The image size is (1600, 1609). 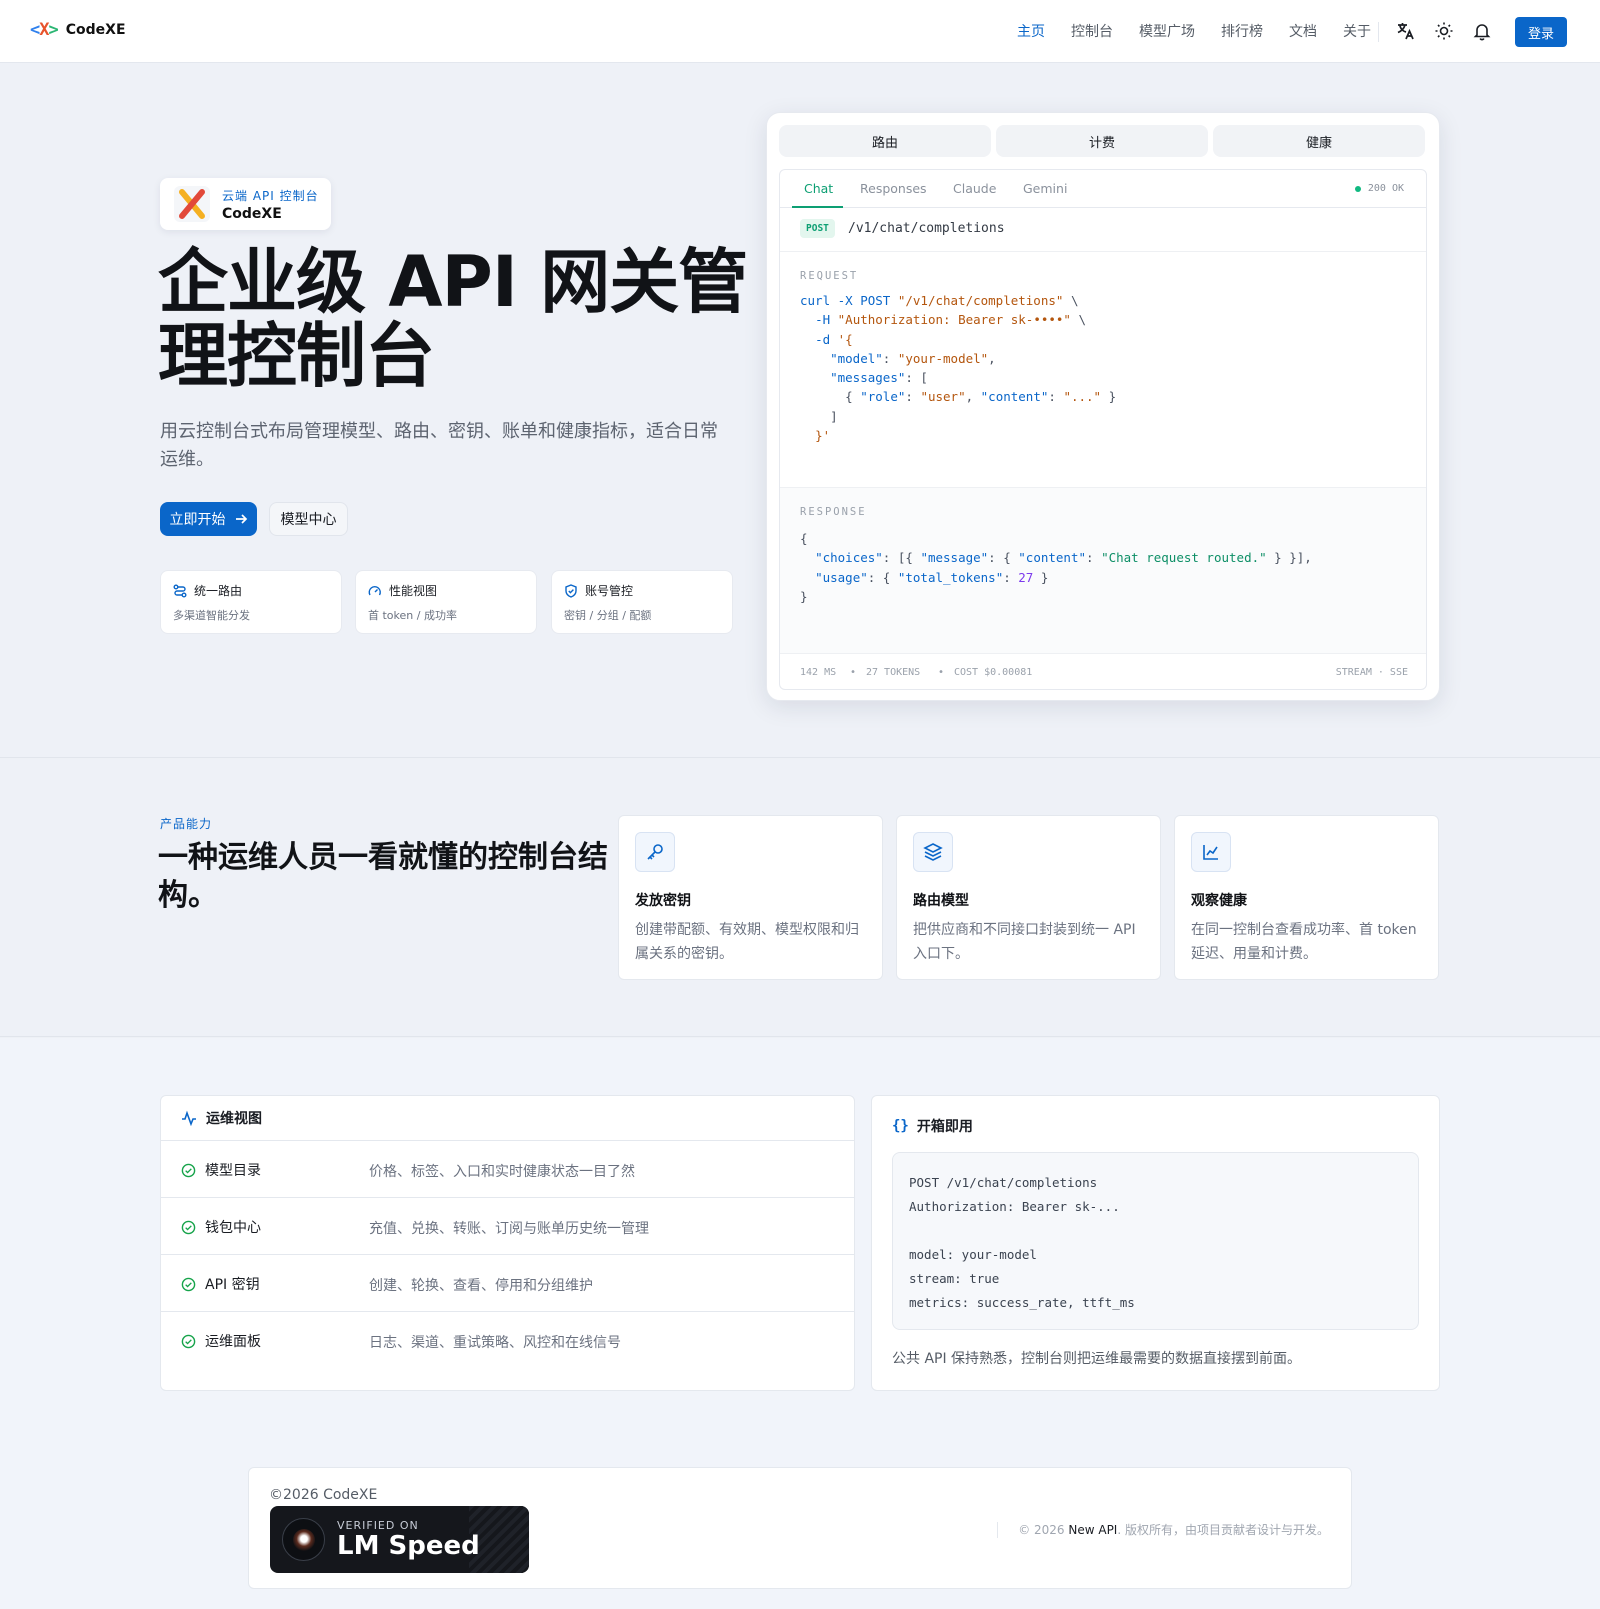 I want to click on status-badge: 200 OK, so click(x=1379, y=188).